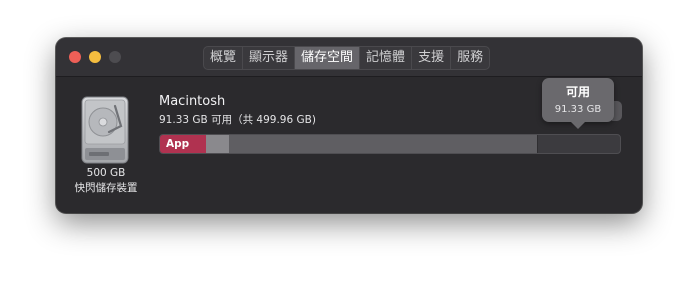 The width and height of the screenshot is (698, 287). I want to click on usage-segment-system, so click(383, 144).